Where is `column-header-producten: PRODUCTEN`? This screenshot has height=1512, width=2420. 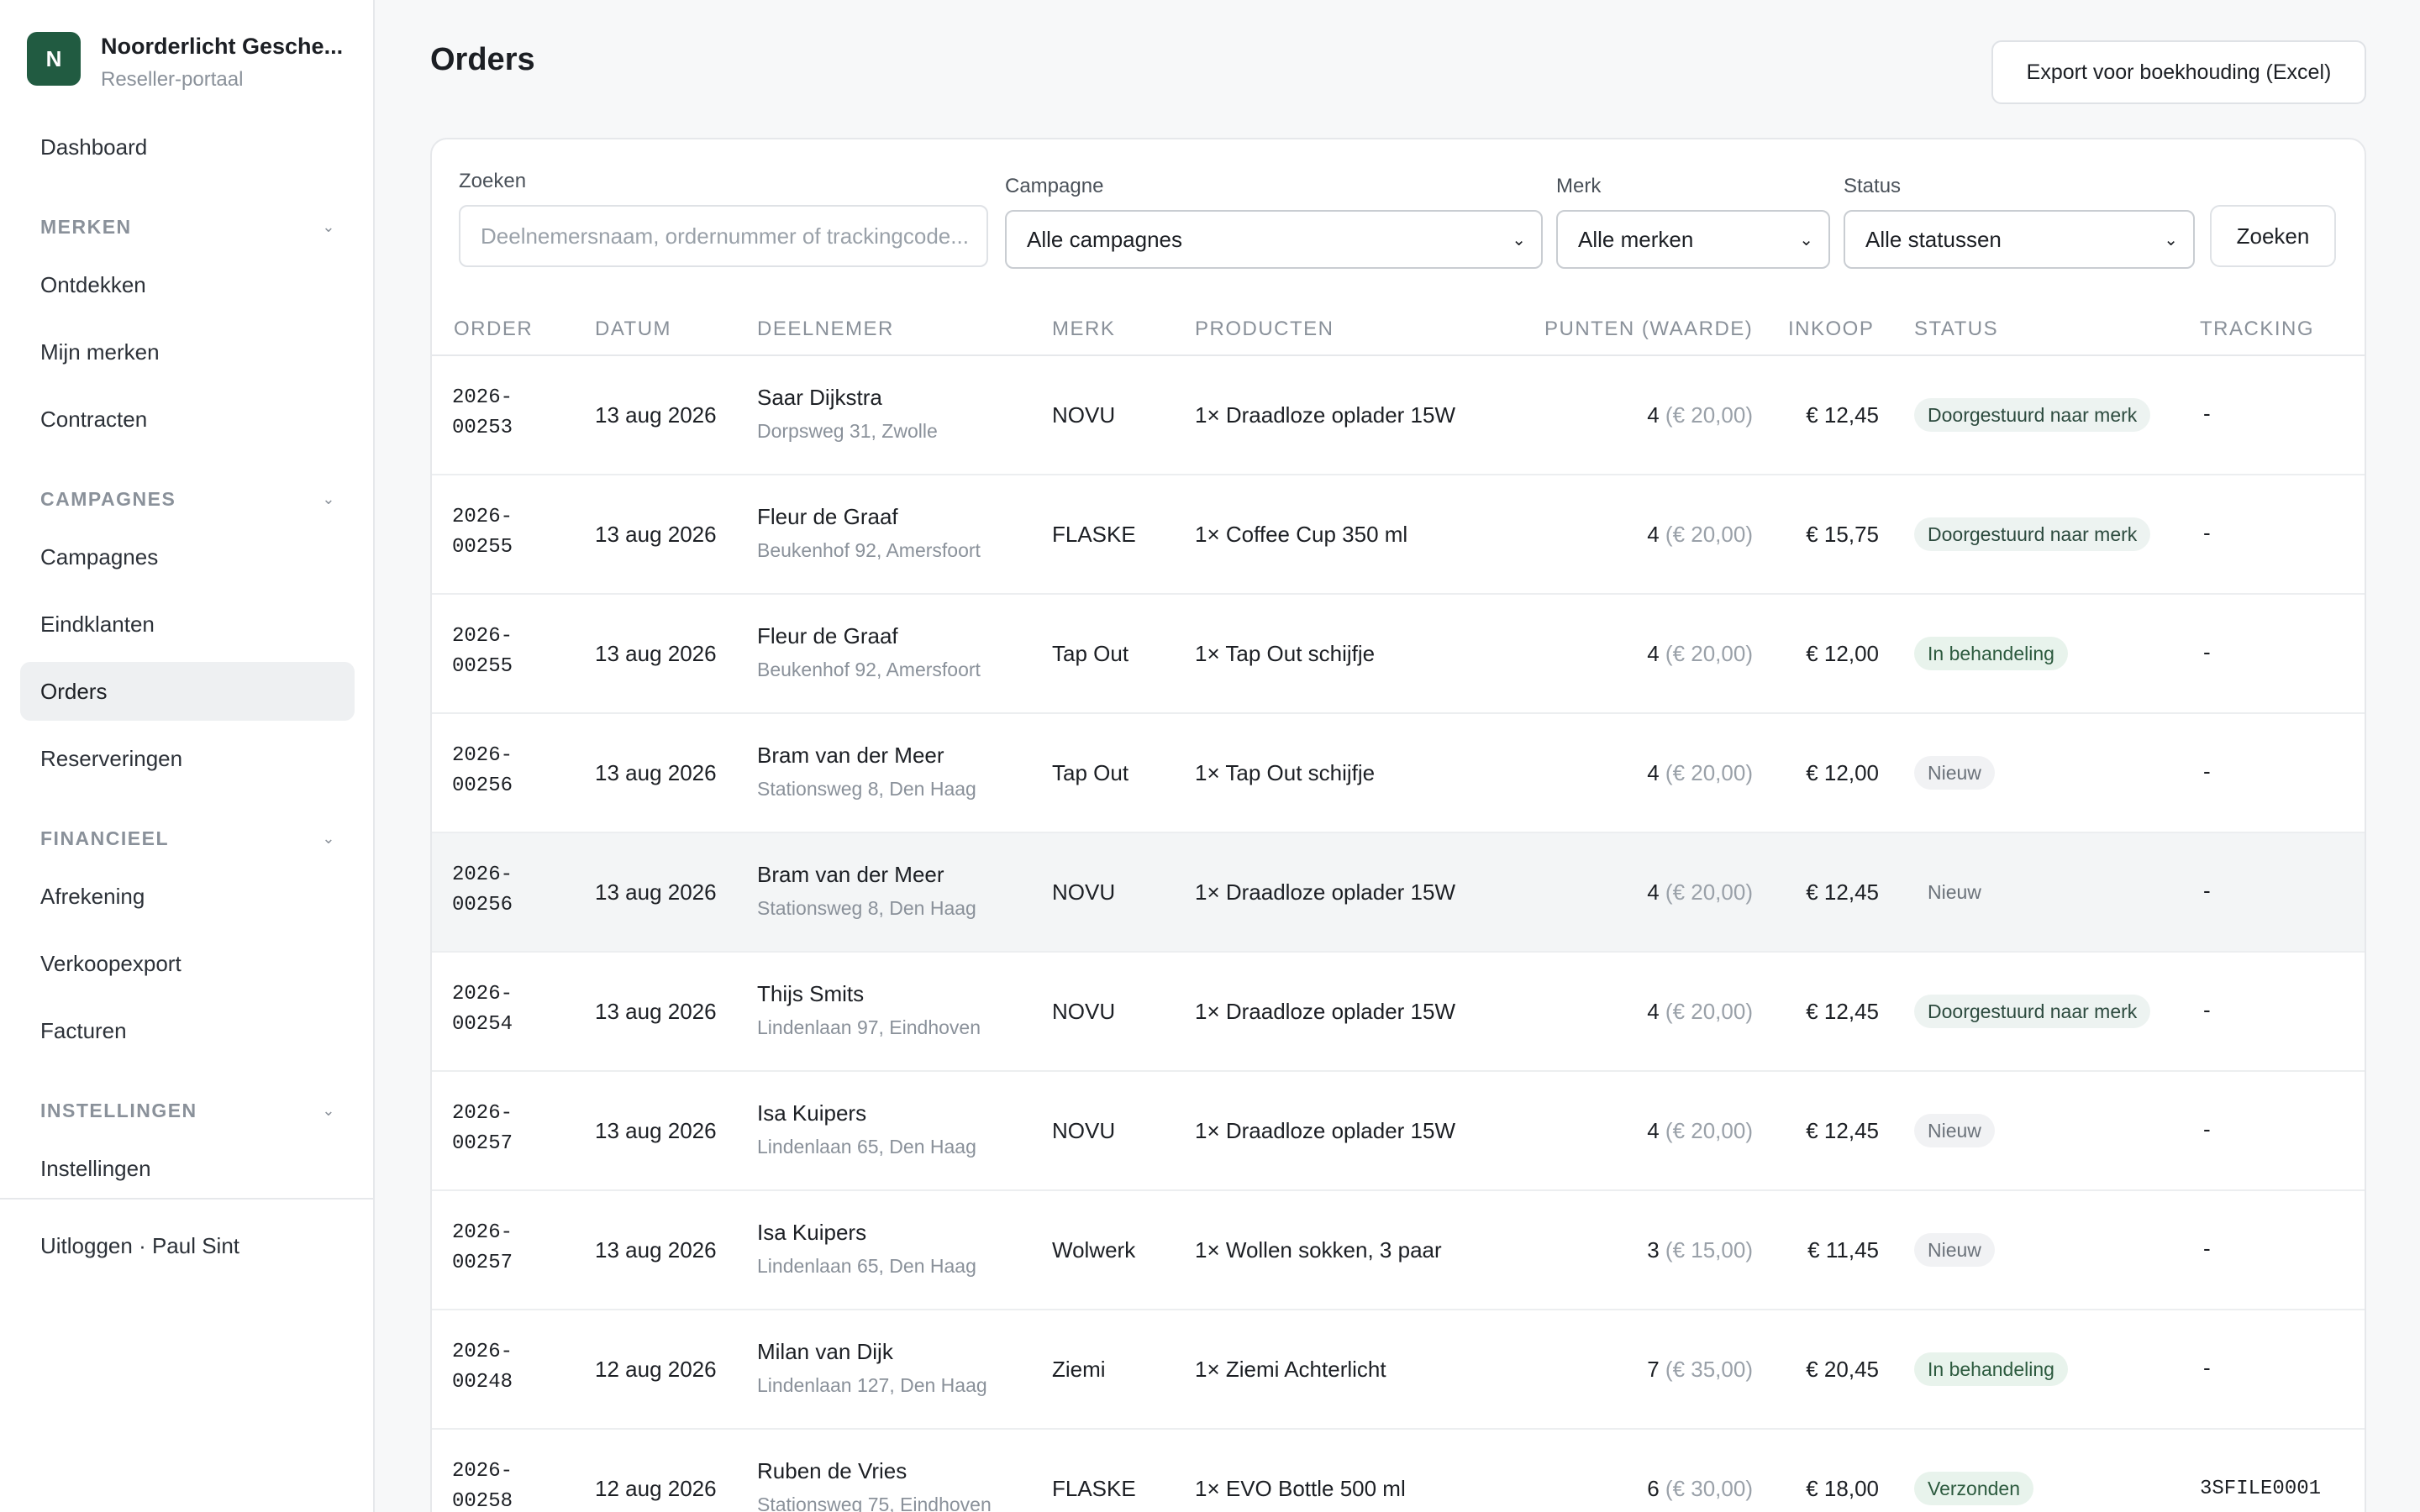
column-header-producten: PRODUCTEN is located at coordinates (1264, 329).